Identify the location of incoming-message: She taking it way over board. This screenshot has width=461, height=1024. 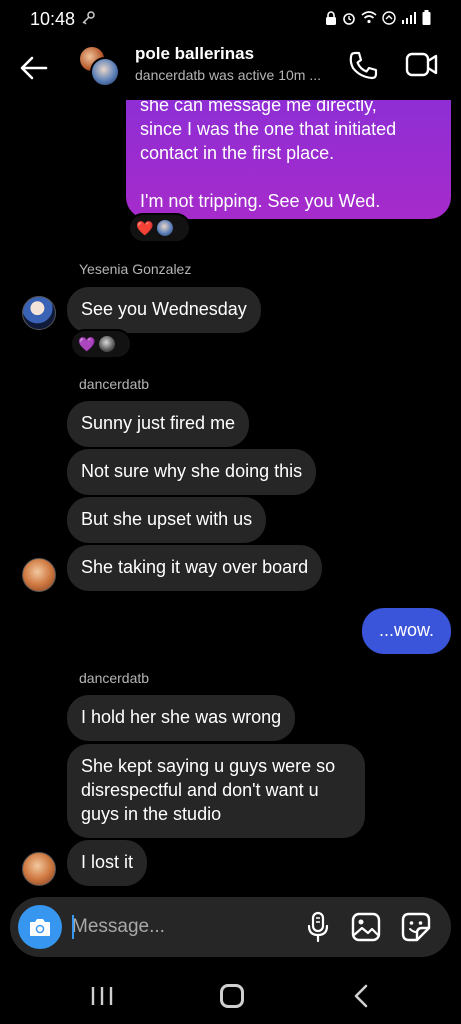
(195, 568).